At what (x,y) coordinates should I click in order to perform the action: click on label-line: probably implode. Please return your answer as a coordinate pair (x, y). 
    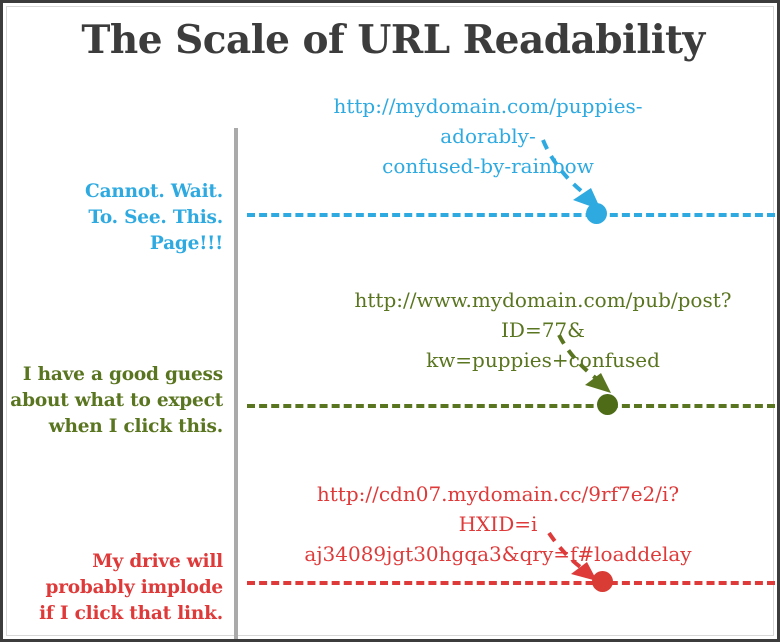
    Looking at the image, I should click on (134, 587).